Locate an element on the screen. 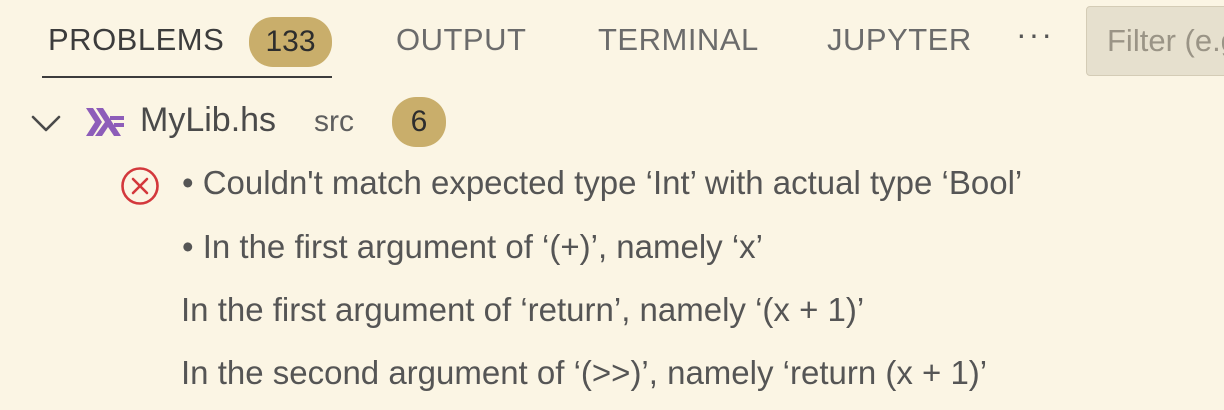 Image resolution: width=1224 pixels, height=410 pixels. tab-output: OUTPUT is located at coordinates (461, 40).